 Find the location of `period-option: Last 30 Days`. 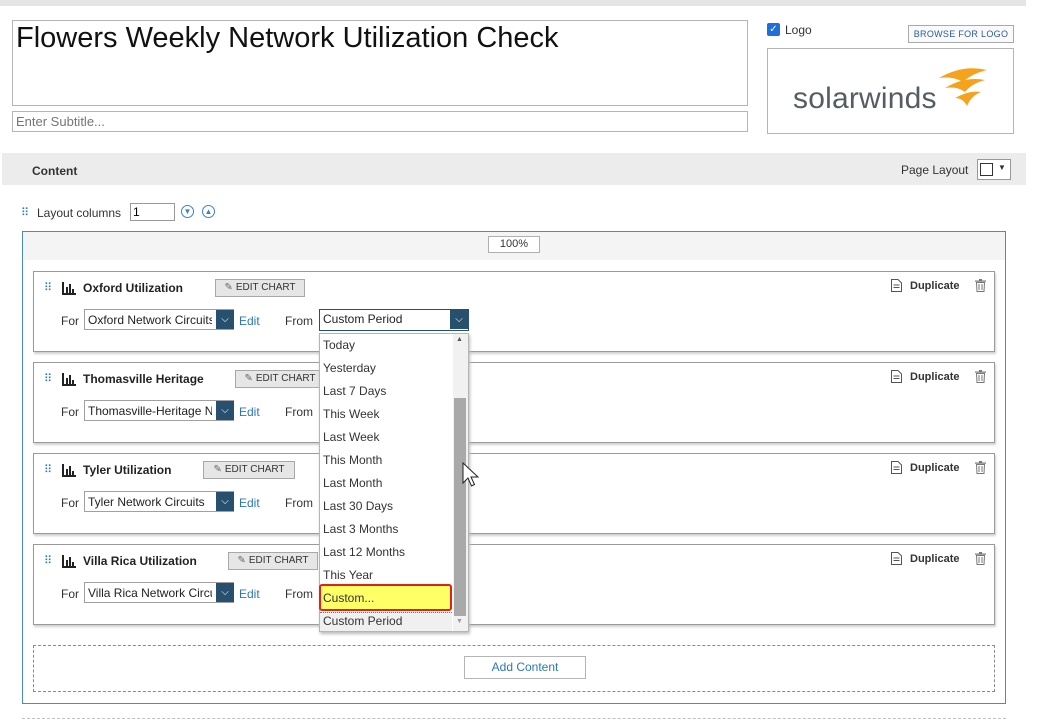

period-option: Last 30 Days is located at coordinates (358, 506).